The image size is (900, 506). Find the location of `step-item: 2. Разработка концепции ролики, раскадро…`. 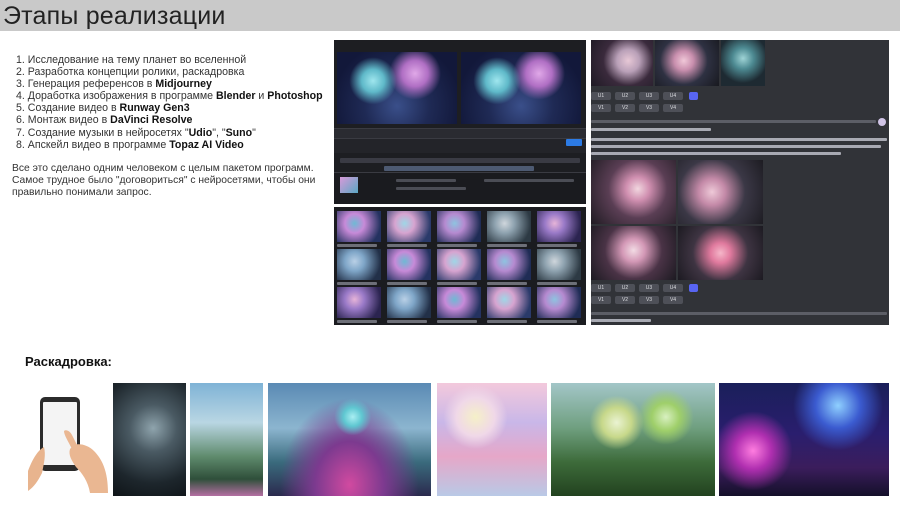

step-item: 2. Разработка концепции ролики, раскадро… is located at coordinates (130, 72).